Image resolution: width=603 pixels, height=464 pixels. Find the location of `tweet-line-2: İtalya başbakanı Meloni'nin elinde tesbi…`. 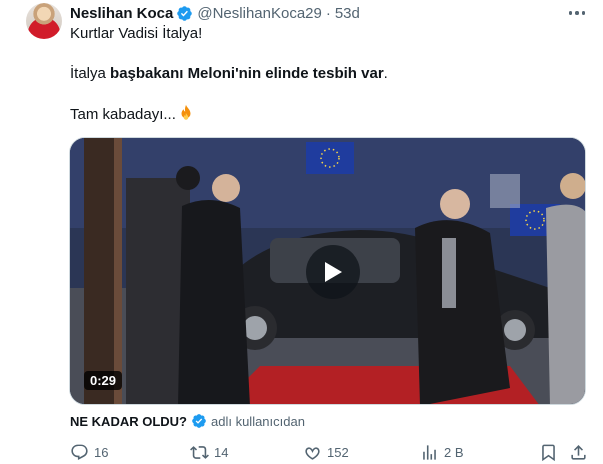

tweet-line-2: İtalya başbakanı Meloni'nin elinde tesbi… is located at coordinates (320, 74).